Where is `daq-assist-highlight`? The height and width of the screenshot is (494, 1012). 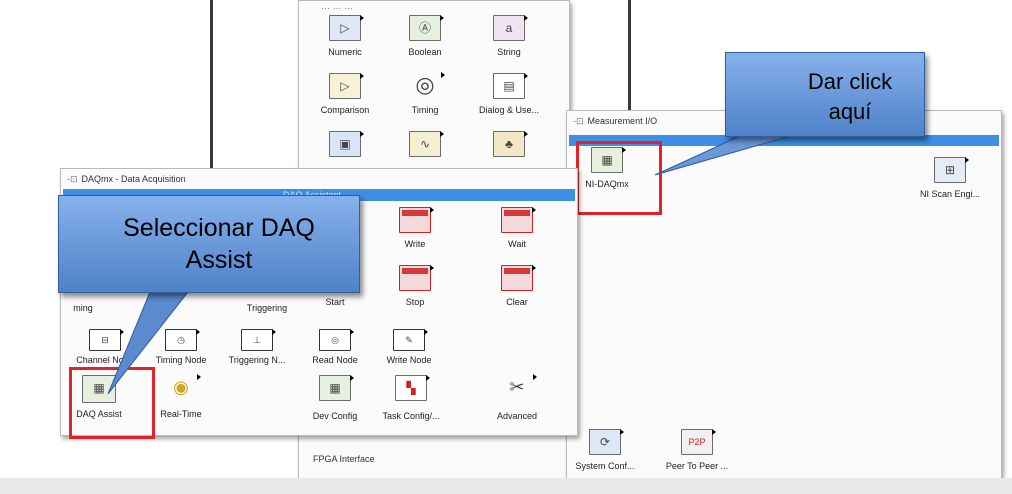 daq-assist-highlight is located at coordinates (112, 403).